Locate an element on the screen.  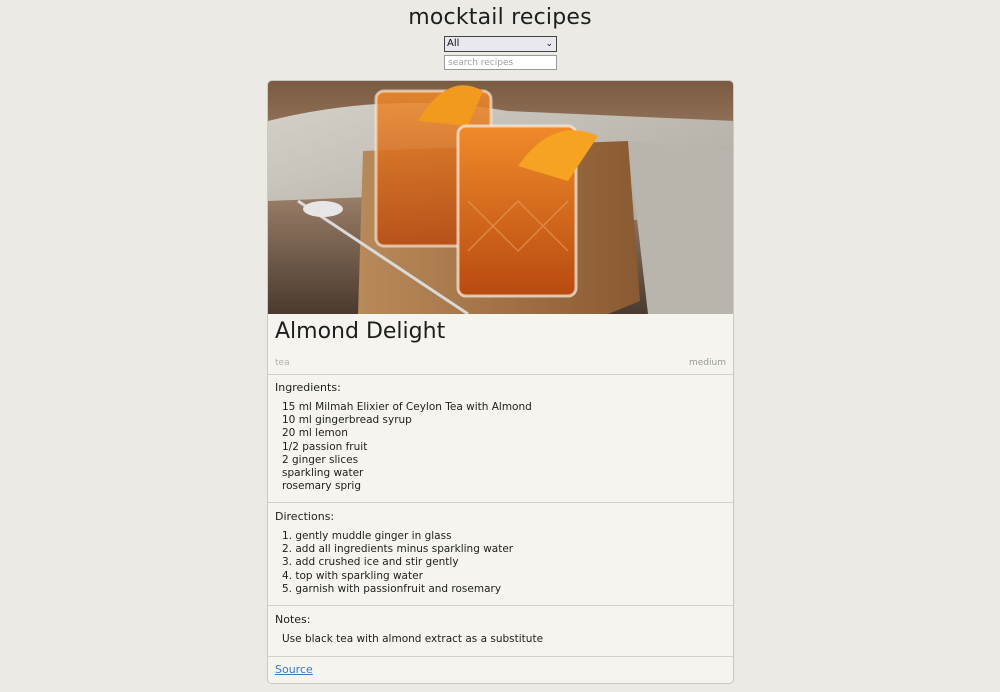
recipe-difficulty-tag: medium is located at coordinates (707, 363).